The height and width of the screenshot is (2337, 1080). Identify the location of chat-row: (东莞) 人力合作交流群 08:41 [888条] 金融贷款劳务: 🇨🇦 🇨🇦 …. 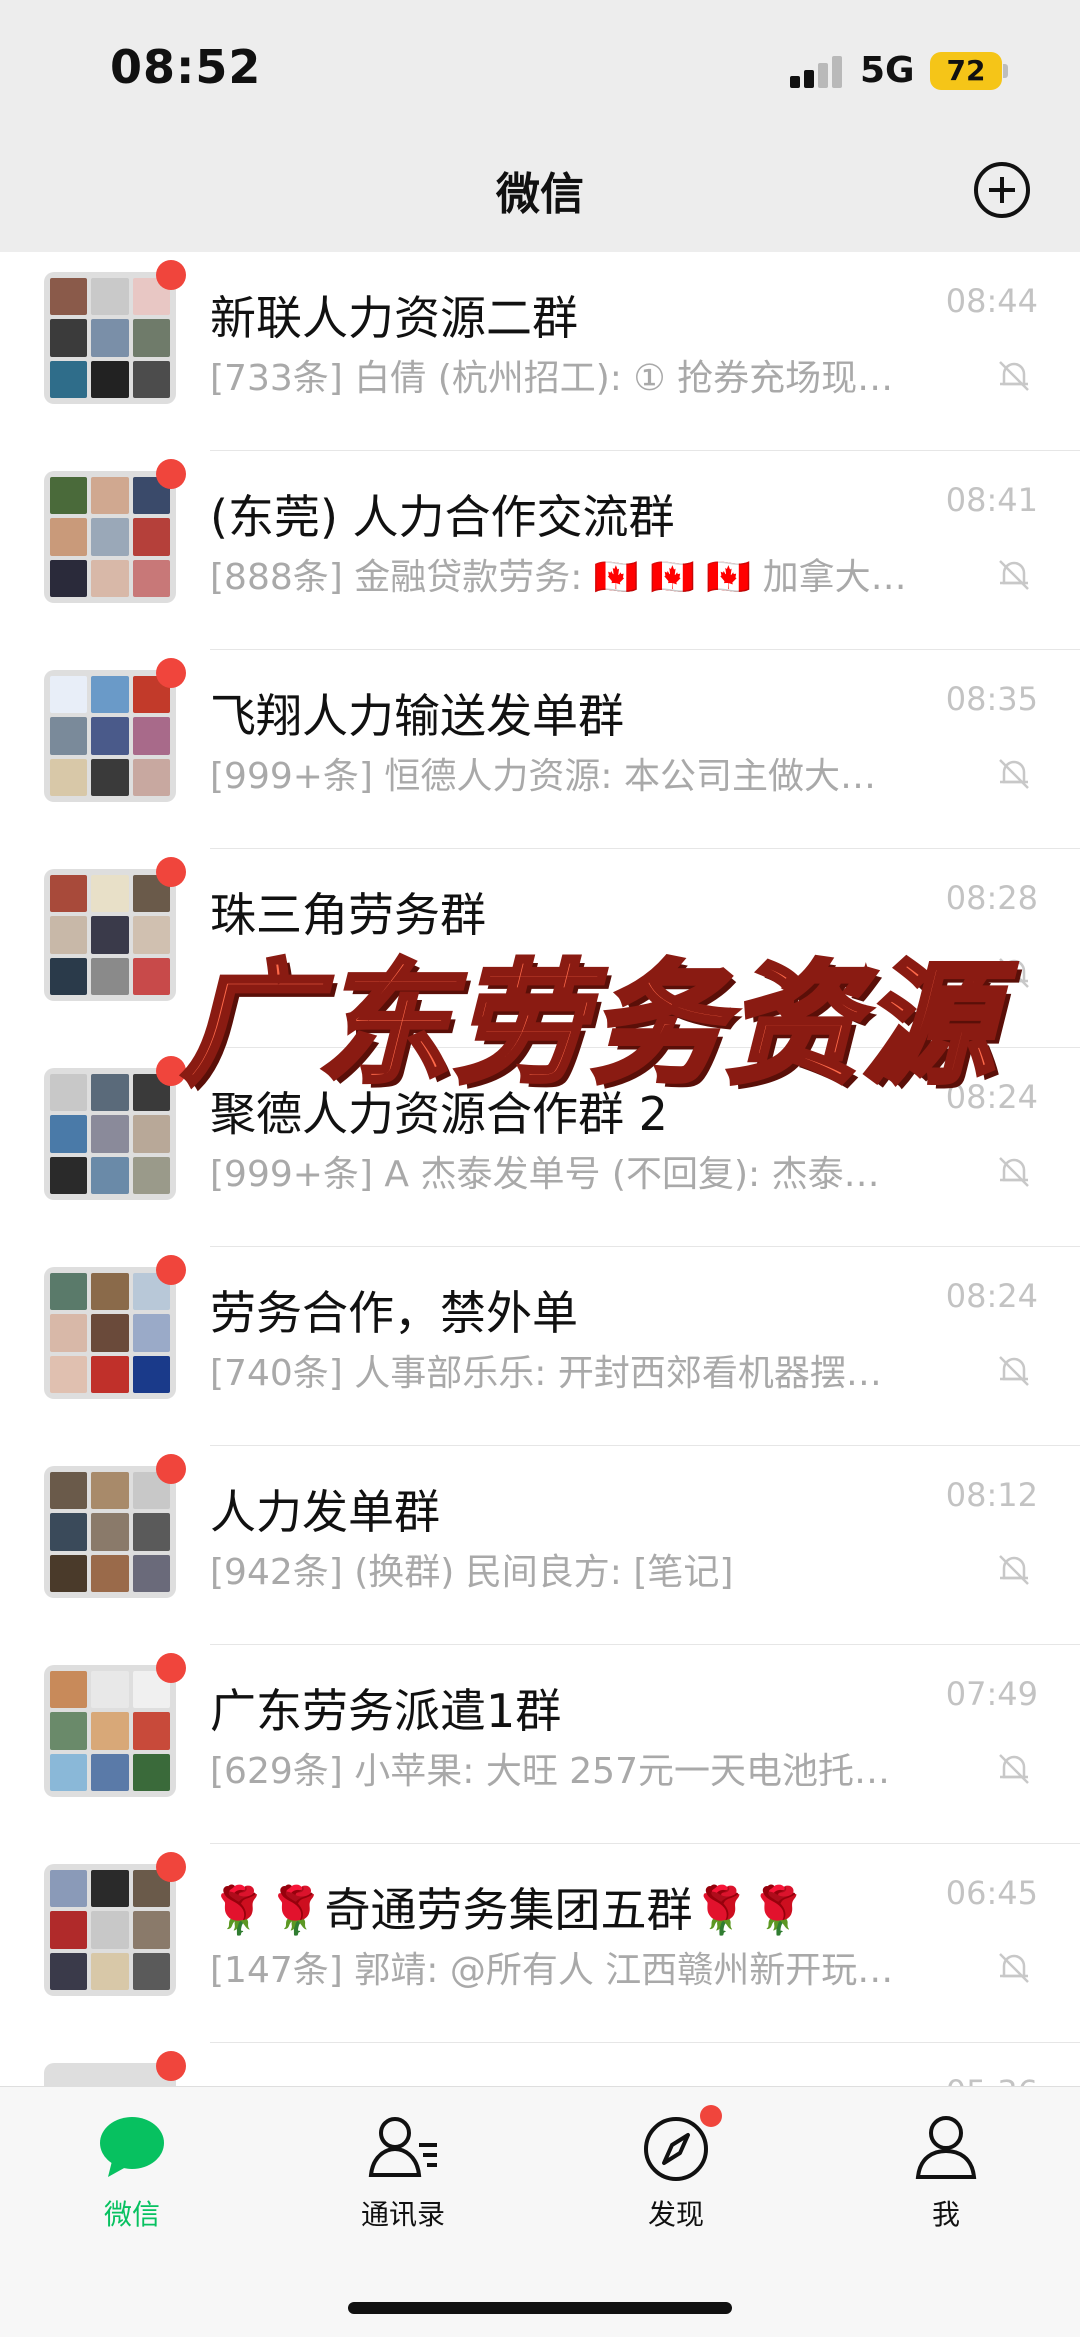
(540, 550).